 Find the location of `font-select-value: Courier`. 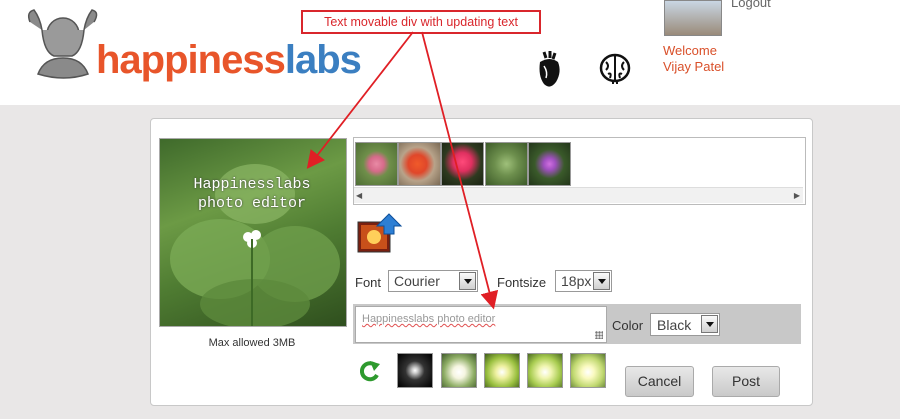

font-select-value: Courier is located at coordinates (417, 281).